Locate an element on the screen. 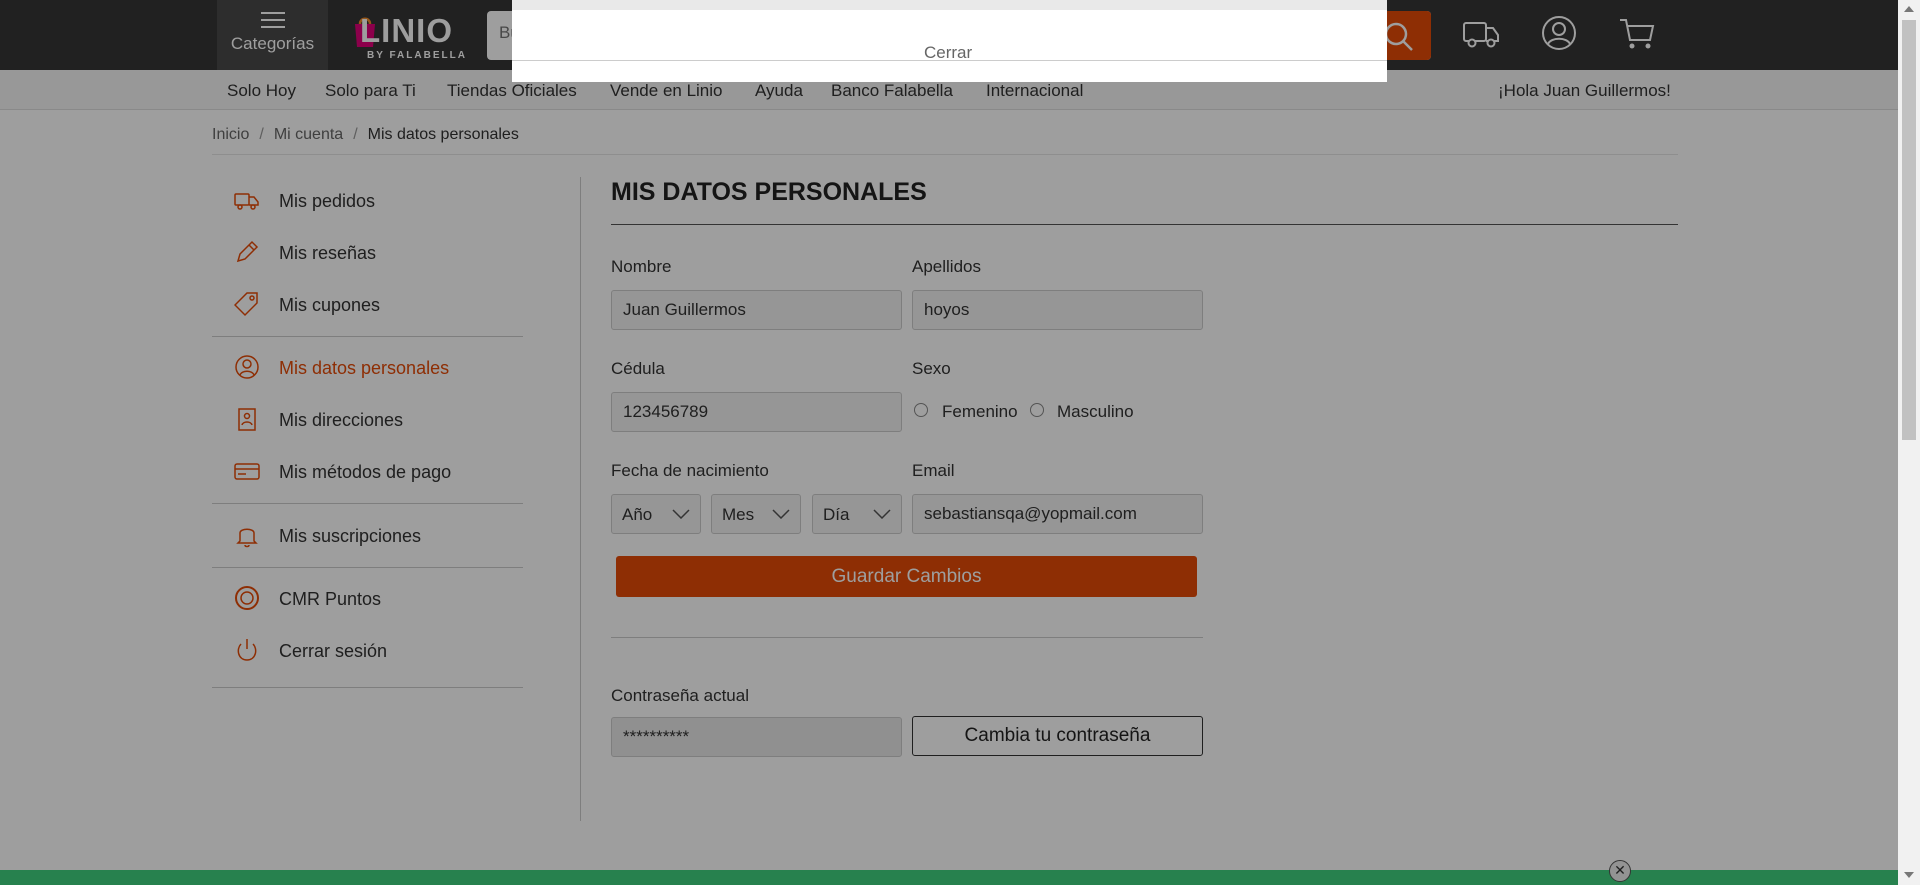 The width and height of the screenshot is (1920, 885). nav-solo-para-ti: Solo para Ti is located at coordinates (370, 91).